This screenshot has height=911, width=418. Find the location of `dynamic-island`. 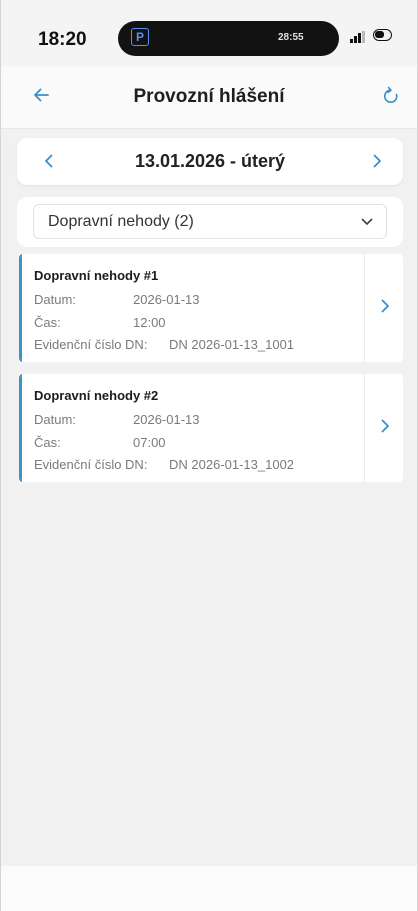

dynamic-island is located at coordinates (228, 38).